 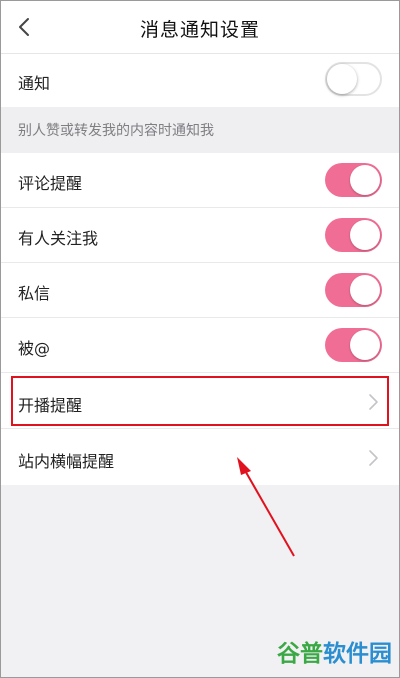 What do you see at coordinates (50, 183) in the screenshot?
I see `toggle-row-label: 评论提醒` at bounding box center [50, 183].